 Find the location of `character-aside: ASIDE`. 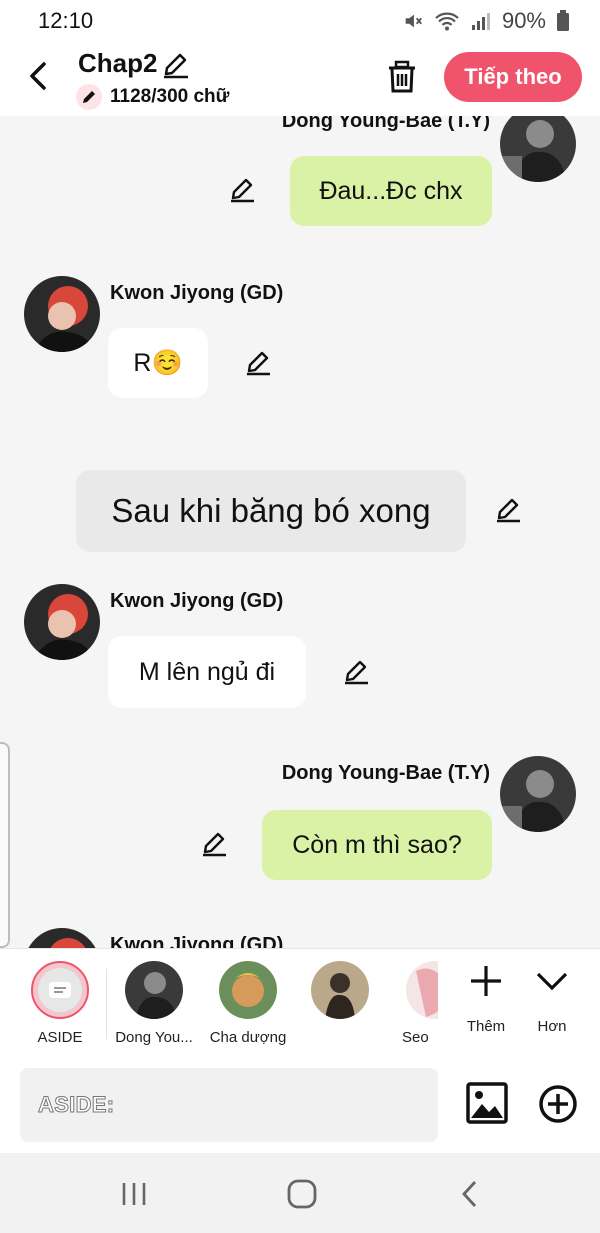

character-aside: ASIDE is located at coordinates (60, 1003).